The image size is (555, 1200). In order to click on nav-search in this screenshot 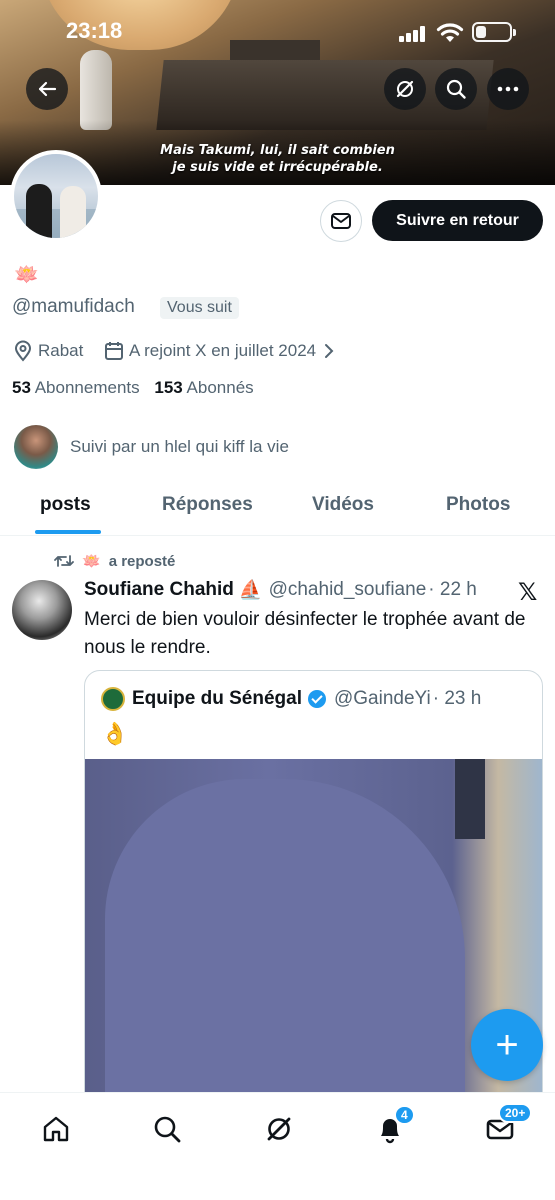, I will do `click(167, 1129)`.